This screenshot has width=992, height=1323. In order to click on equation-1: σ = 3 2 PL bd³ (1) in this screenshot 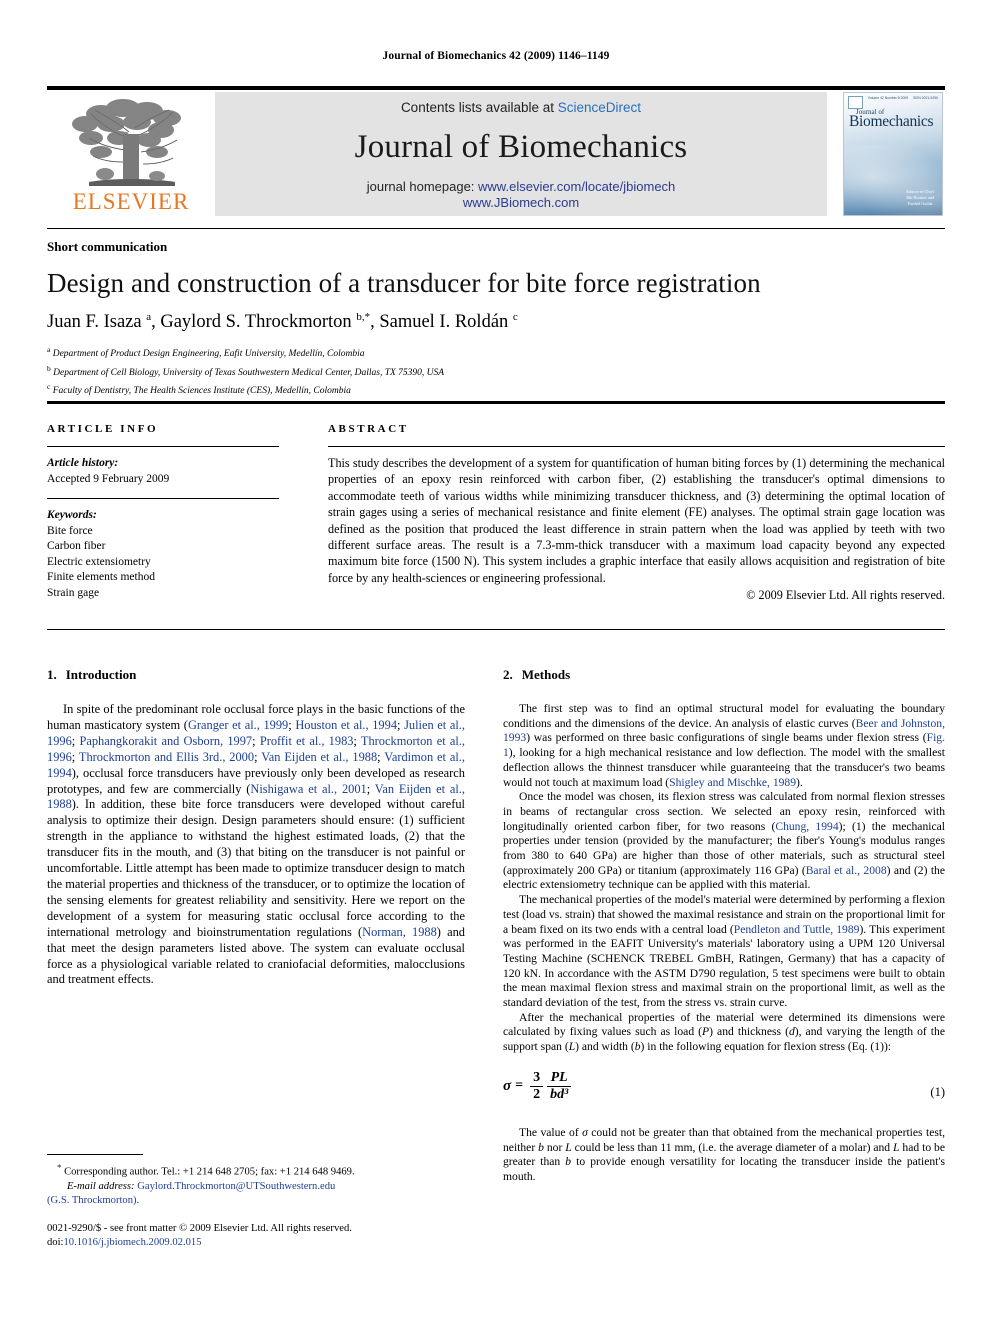, I will do `click(724, 1091)`.